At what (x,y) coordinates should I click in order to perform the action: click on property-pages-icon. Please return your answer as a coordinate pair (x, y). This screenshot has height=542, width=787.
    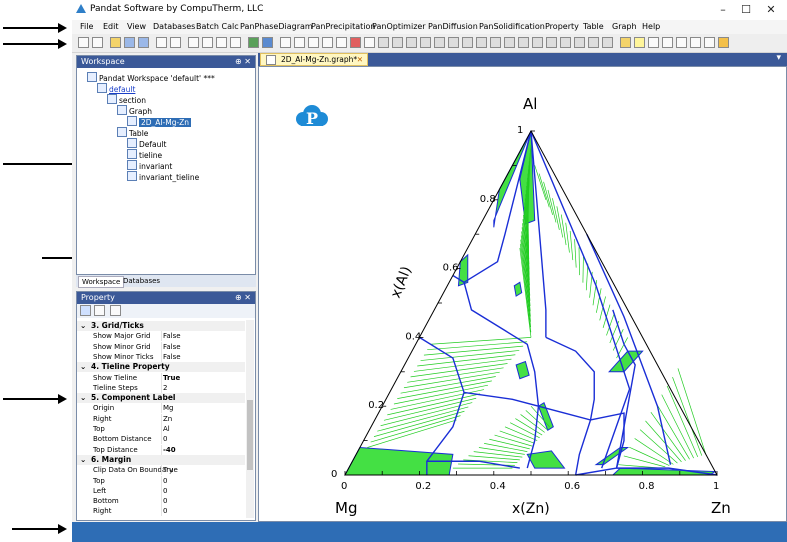
    Looking at the image, I should click on (115, 310).